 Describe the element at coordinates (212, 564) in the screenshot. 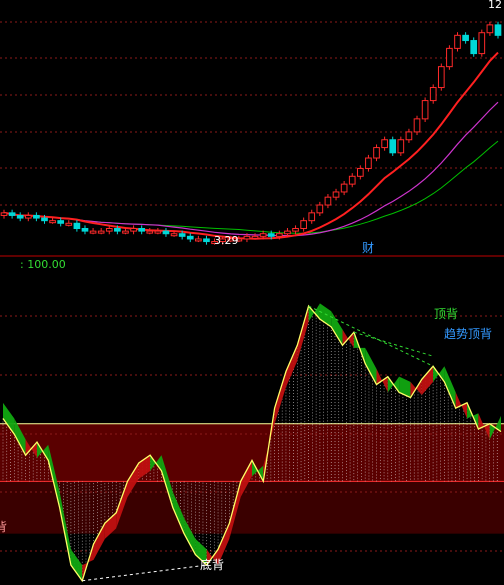

I see `bottom-divergence-label: 底背` at that location.